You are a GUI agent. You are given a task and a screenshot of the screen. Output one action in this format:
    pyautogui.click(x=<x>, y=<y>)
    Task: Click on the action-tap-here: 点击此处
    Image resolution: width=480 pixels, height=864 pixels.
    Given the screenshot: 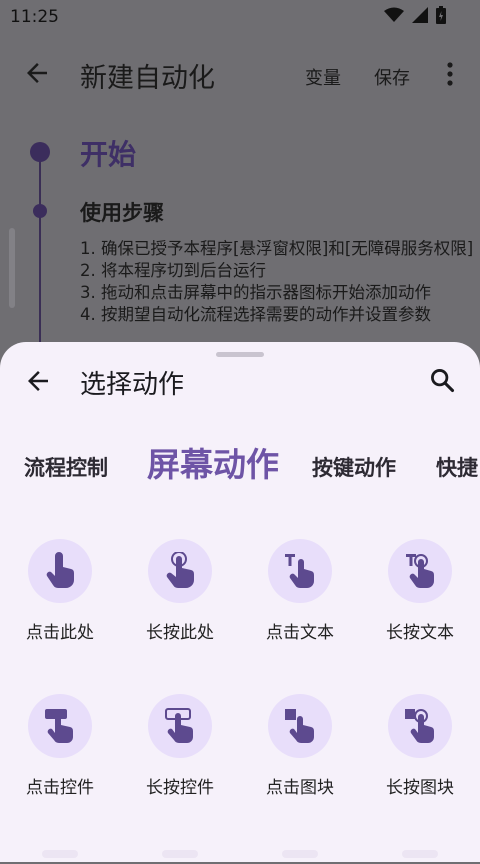 What is the action you would take?
    pyautogui.click(x=60, y=594)
    